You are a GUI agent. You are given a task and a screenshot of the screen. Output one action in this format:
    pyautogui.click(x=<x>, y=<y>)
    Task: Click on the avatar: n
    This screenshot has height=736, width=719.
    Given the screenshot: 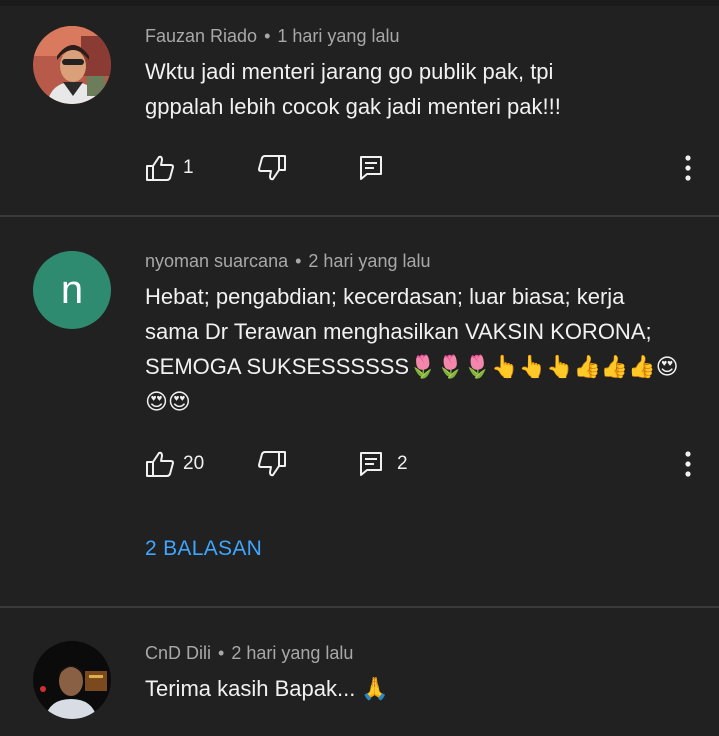 What is the action you would take?
    pyautogui.click(x=72, y=290)
    